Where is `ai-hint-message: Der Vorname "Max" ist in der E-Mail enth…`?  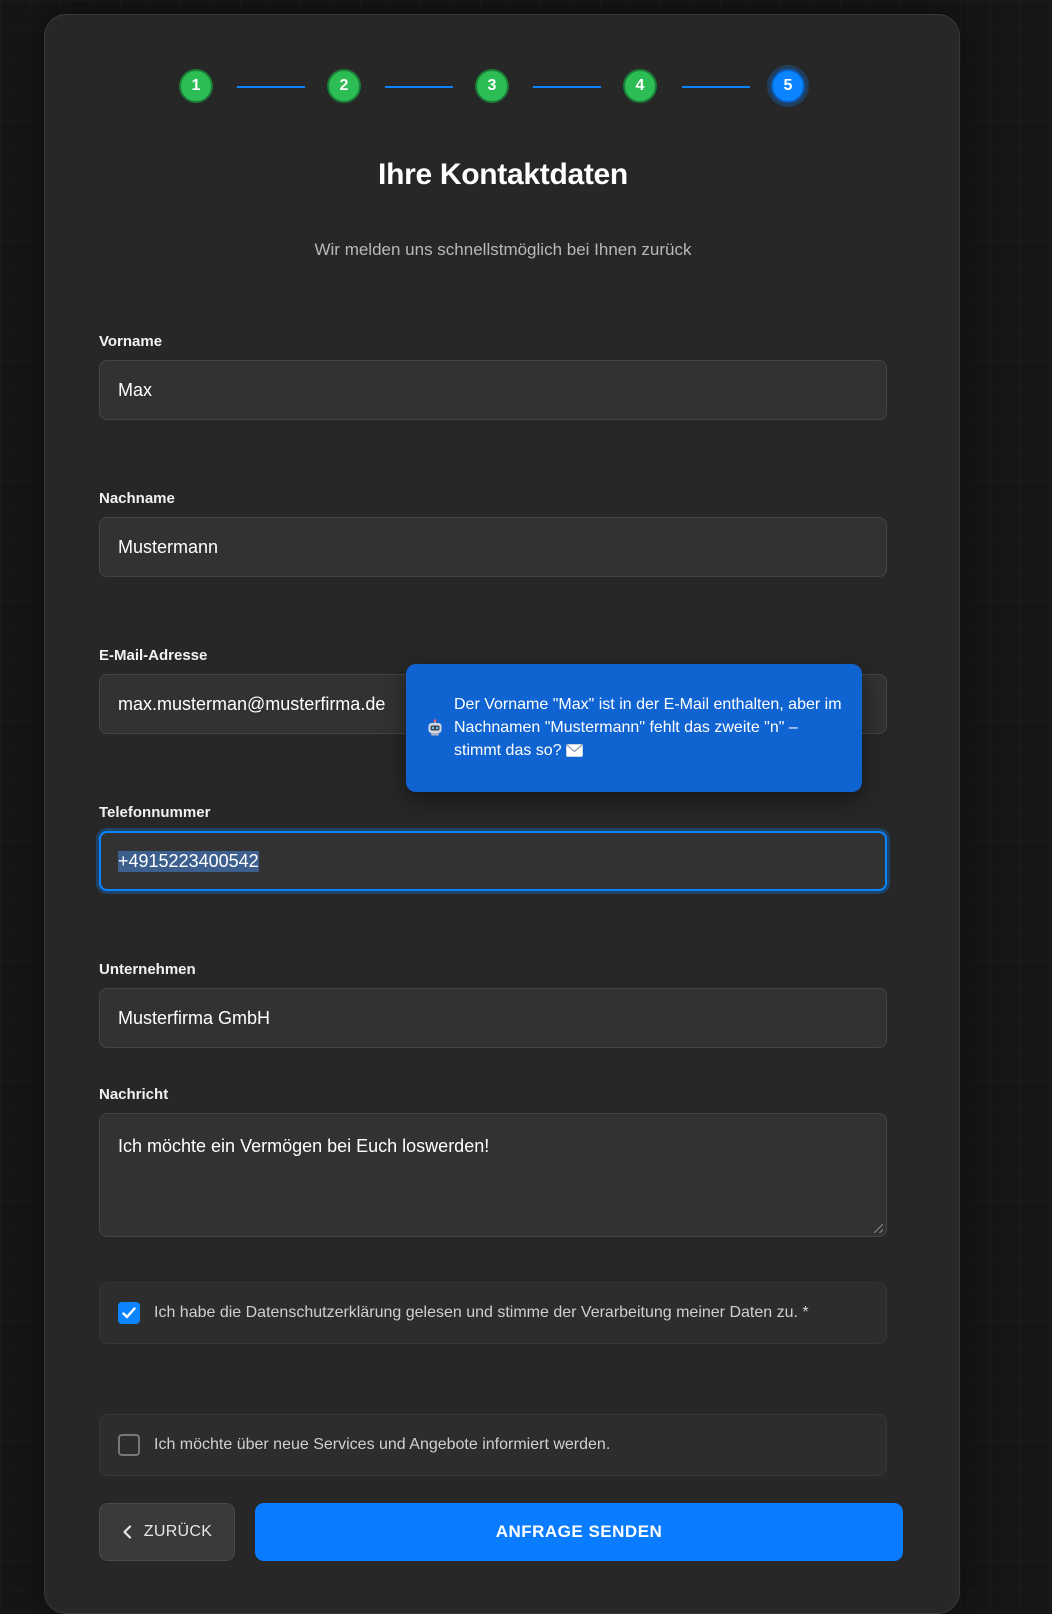
ai-hint-message: Der Vorname "Max" ist in der E-Mail enth… is located at coordinates (649, 728).